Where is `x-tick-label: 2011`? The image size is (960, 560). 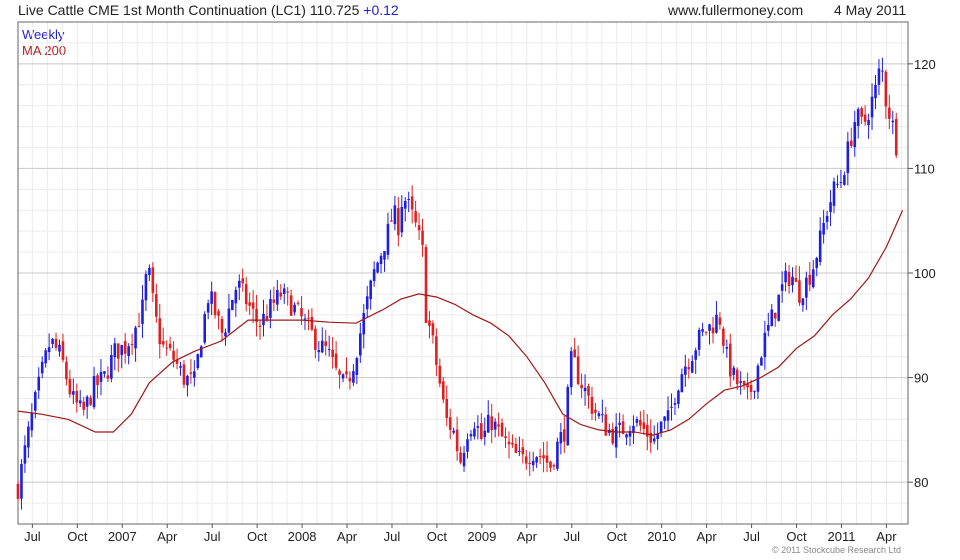 x-tick-label: 2011 is located at coordinates (841, 536).